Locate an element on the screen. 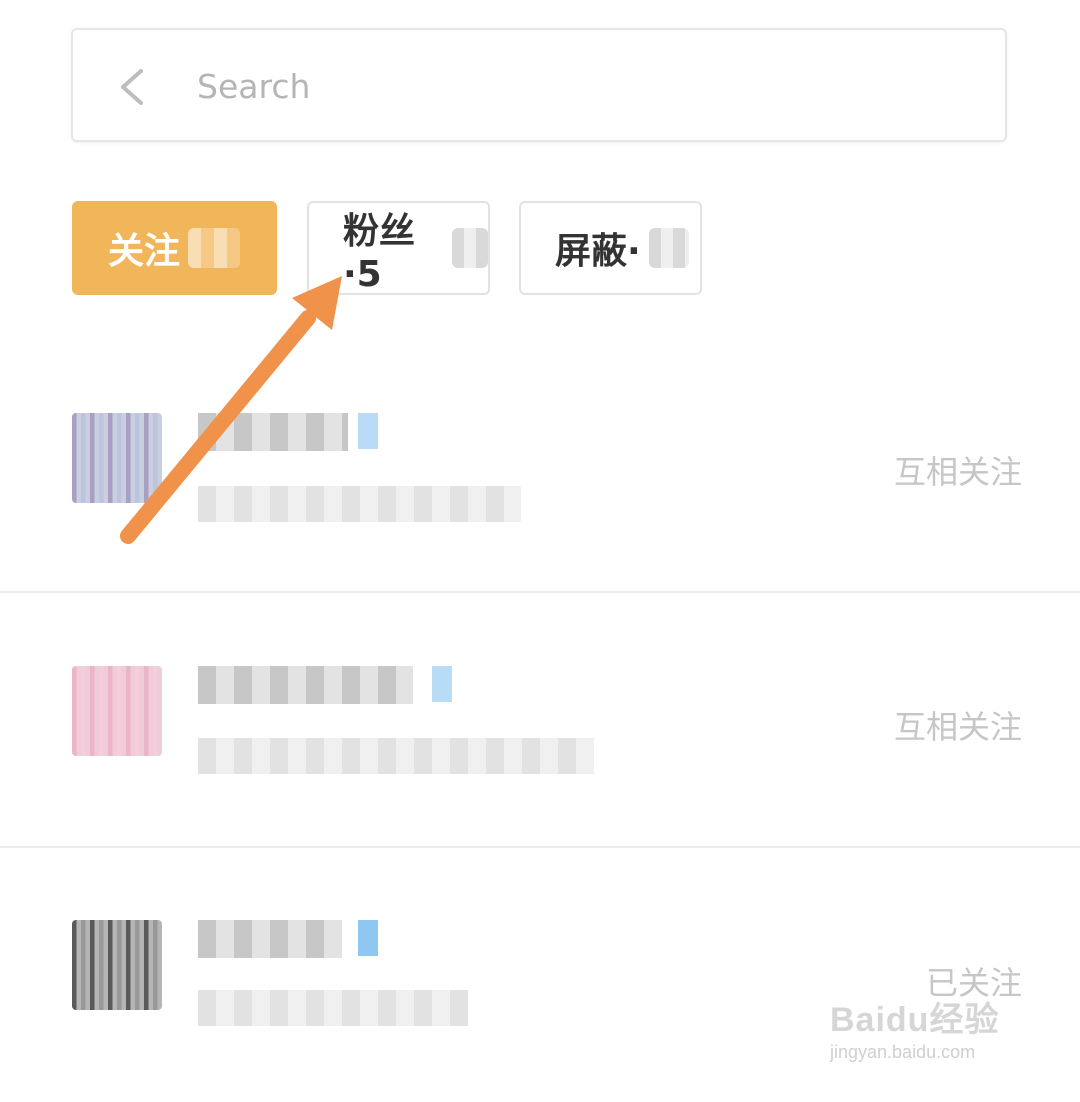 The width and height of the screenshot is (1080, 1102). watermark-logo: Baidu经验 is located at coordinates (915, 1020).